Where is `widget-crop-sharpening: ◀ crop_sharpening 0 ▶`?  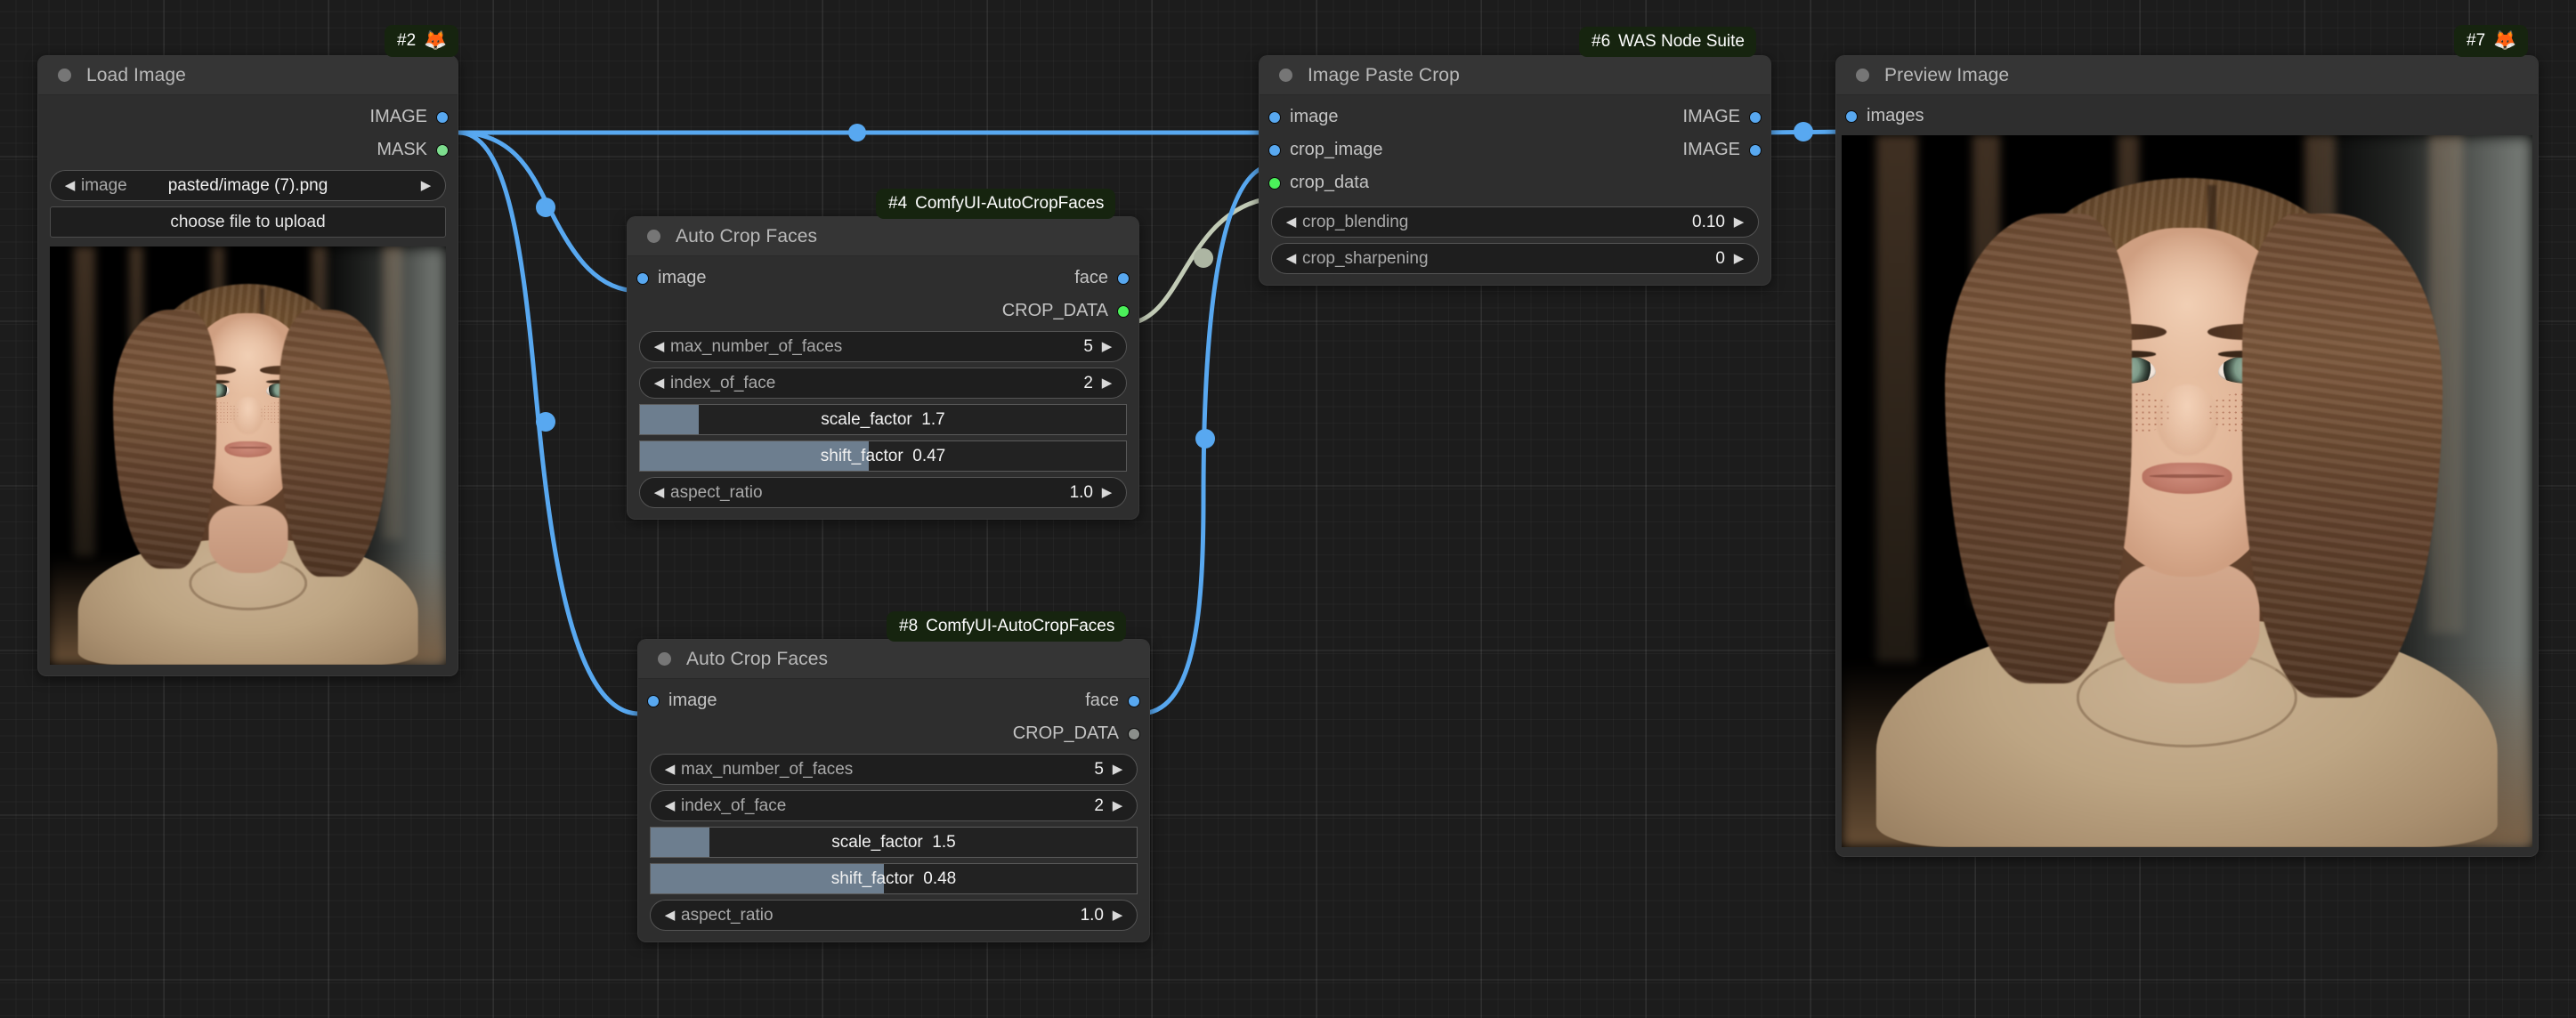 widget-crop-sharpening: ◀ crop_sharpening 0 ▶ is located at coordinates (1515, 258).